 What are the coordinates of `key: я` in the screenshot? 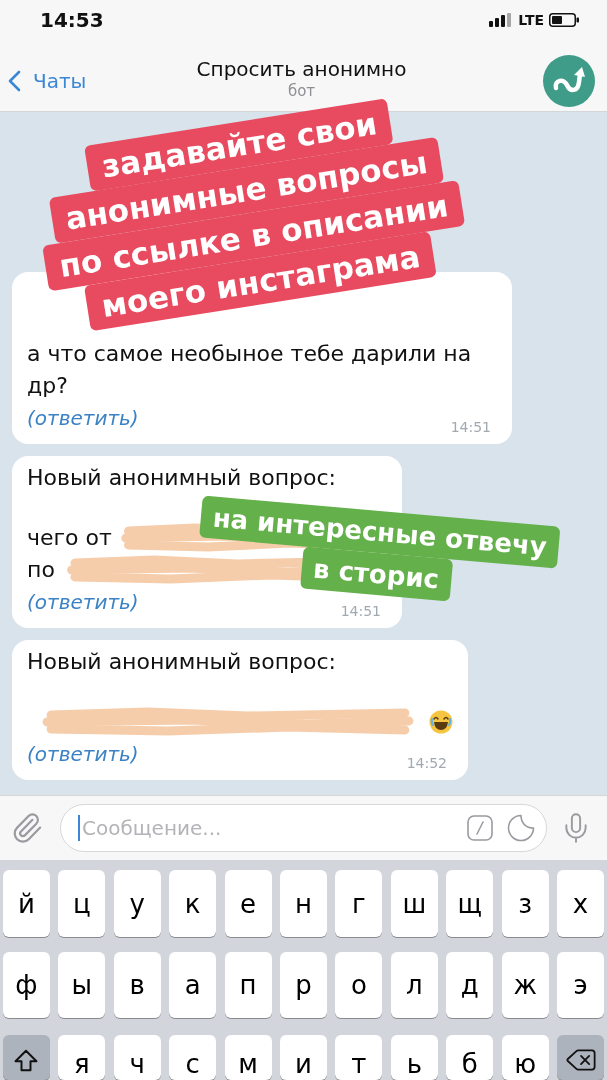 It's located at (82, 1057).